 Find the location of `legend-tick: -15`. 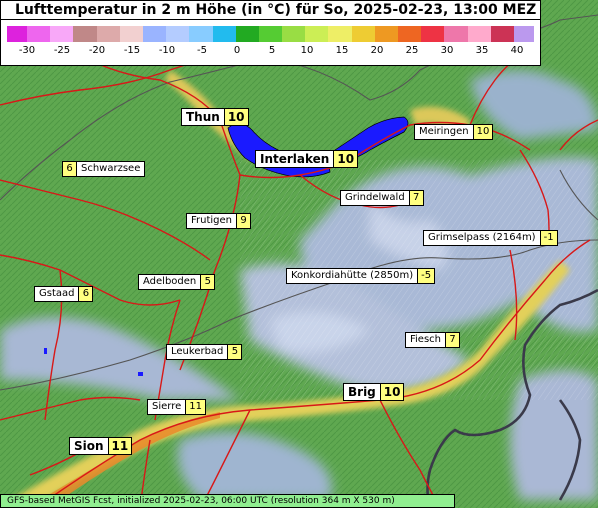

legend-tick: -15 is located at coordinates (132, 50).